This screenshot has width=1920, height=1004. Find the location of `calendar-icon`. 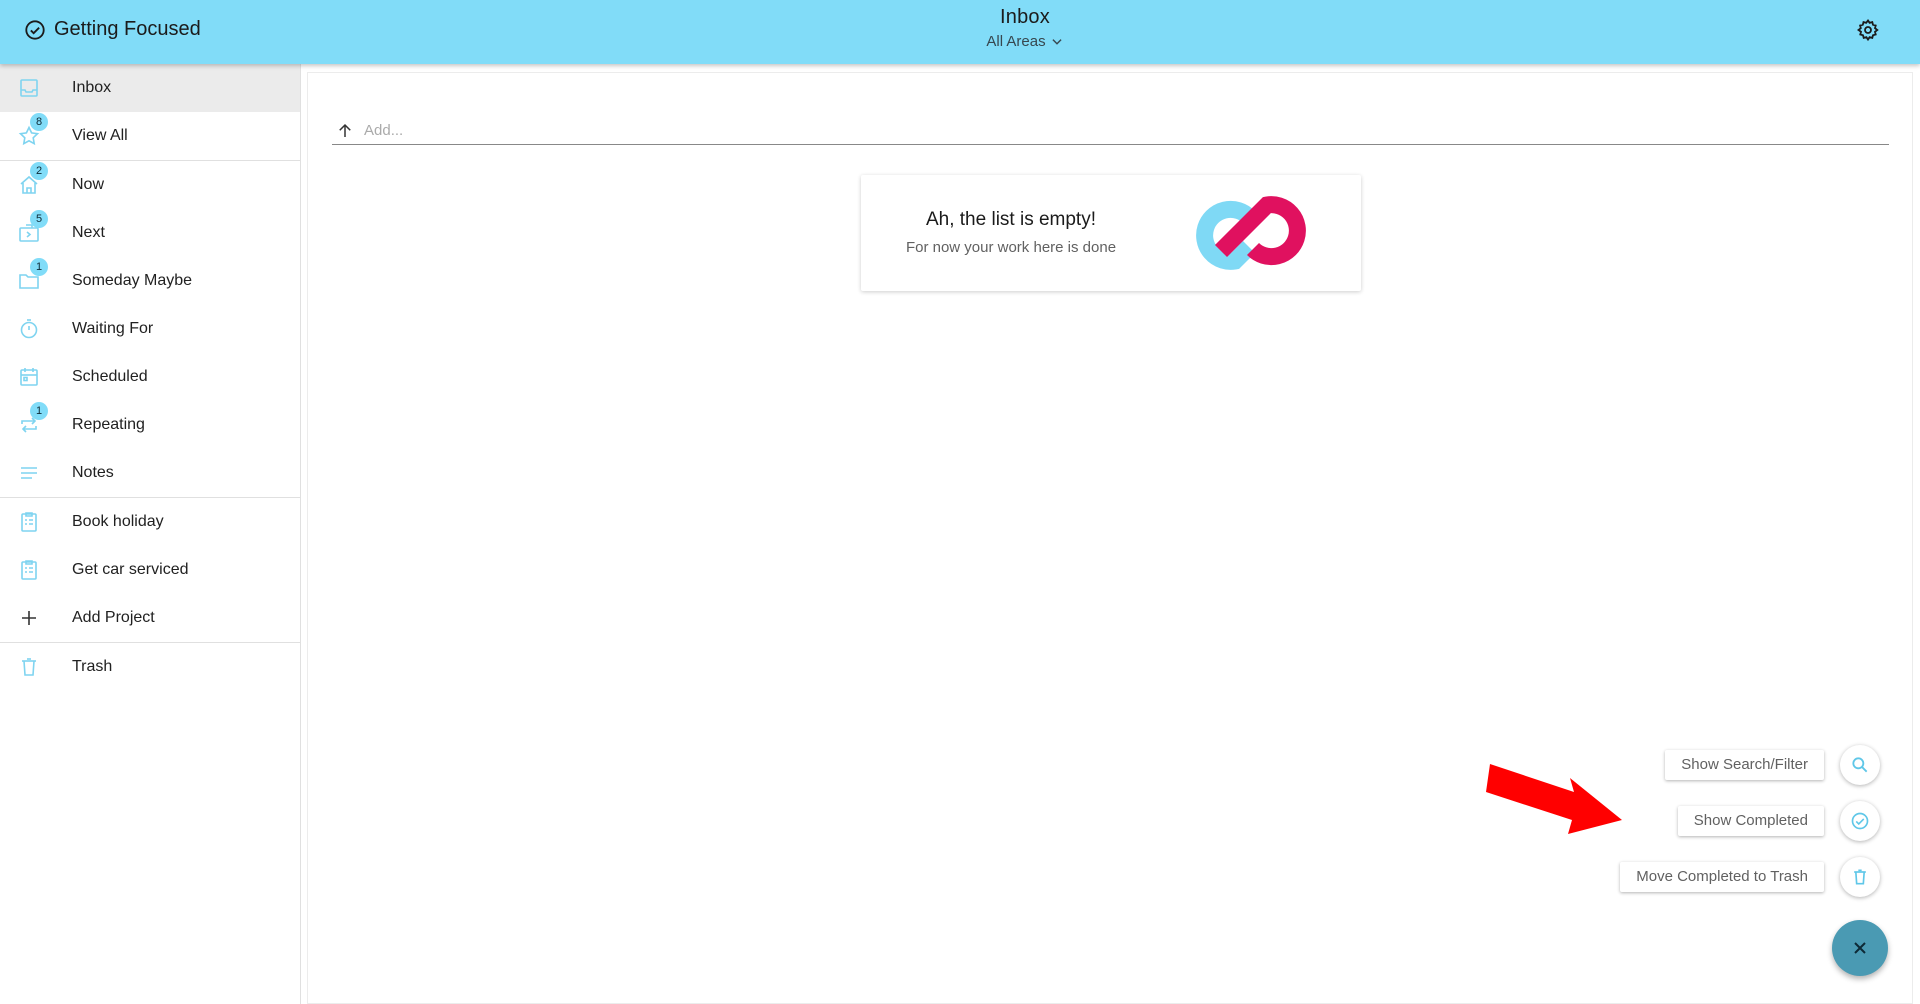

calendar-icon is located at coordinates (29, 377).